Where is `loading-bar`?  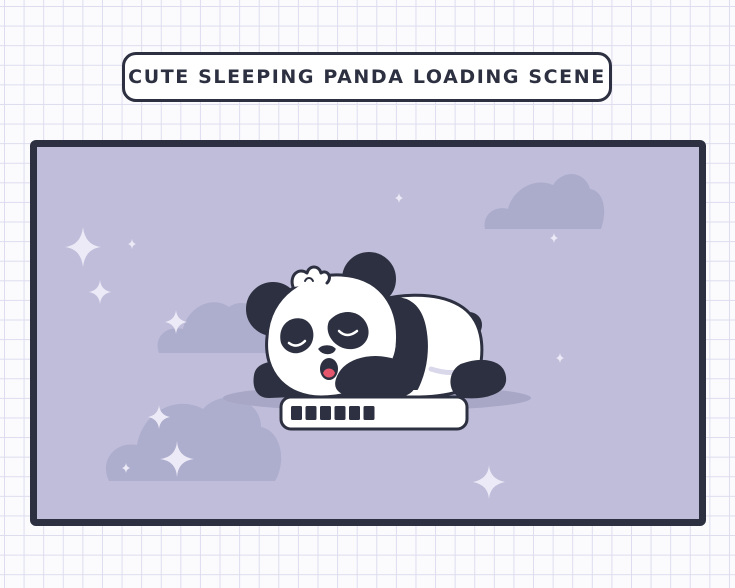 loading-bar is located at coordinates (374, 413).